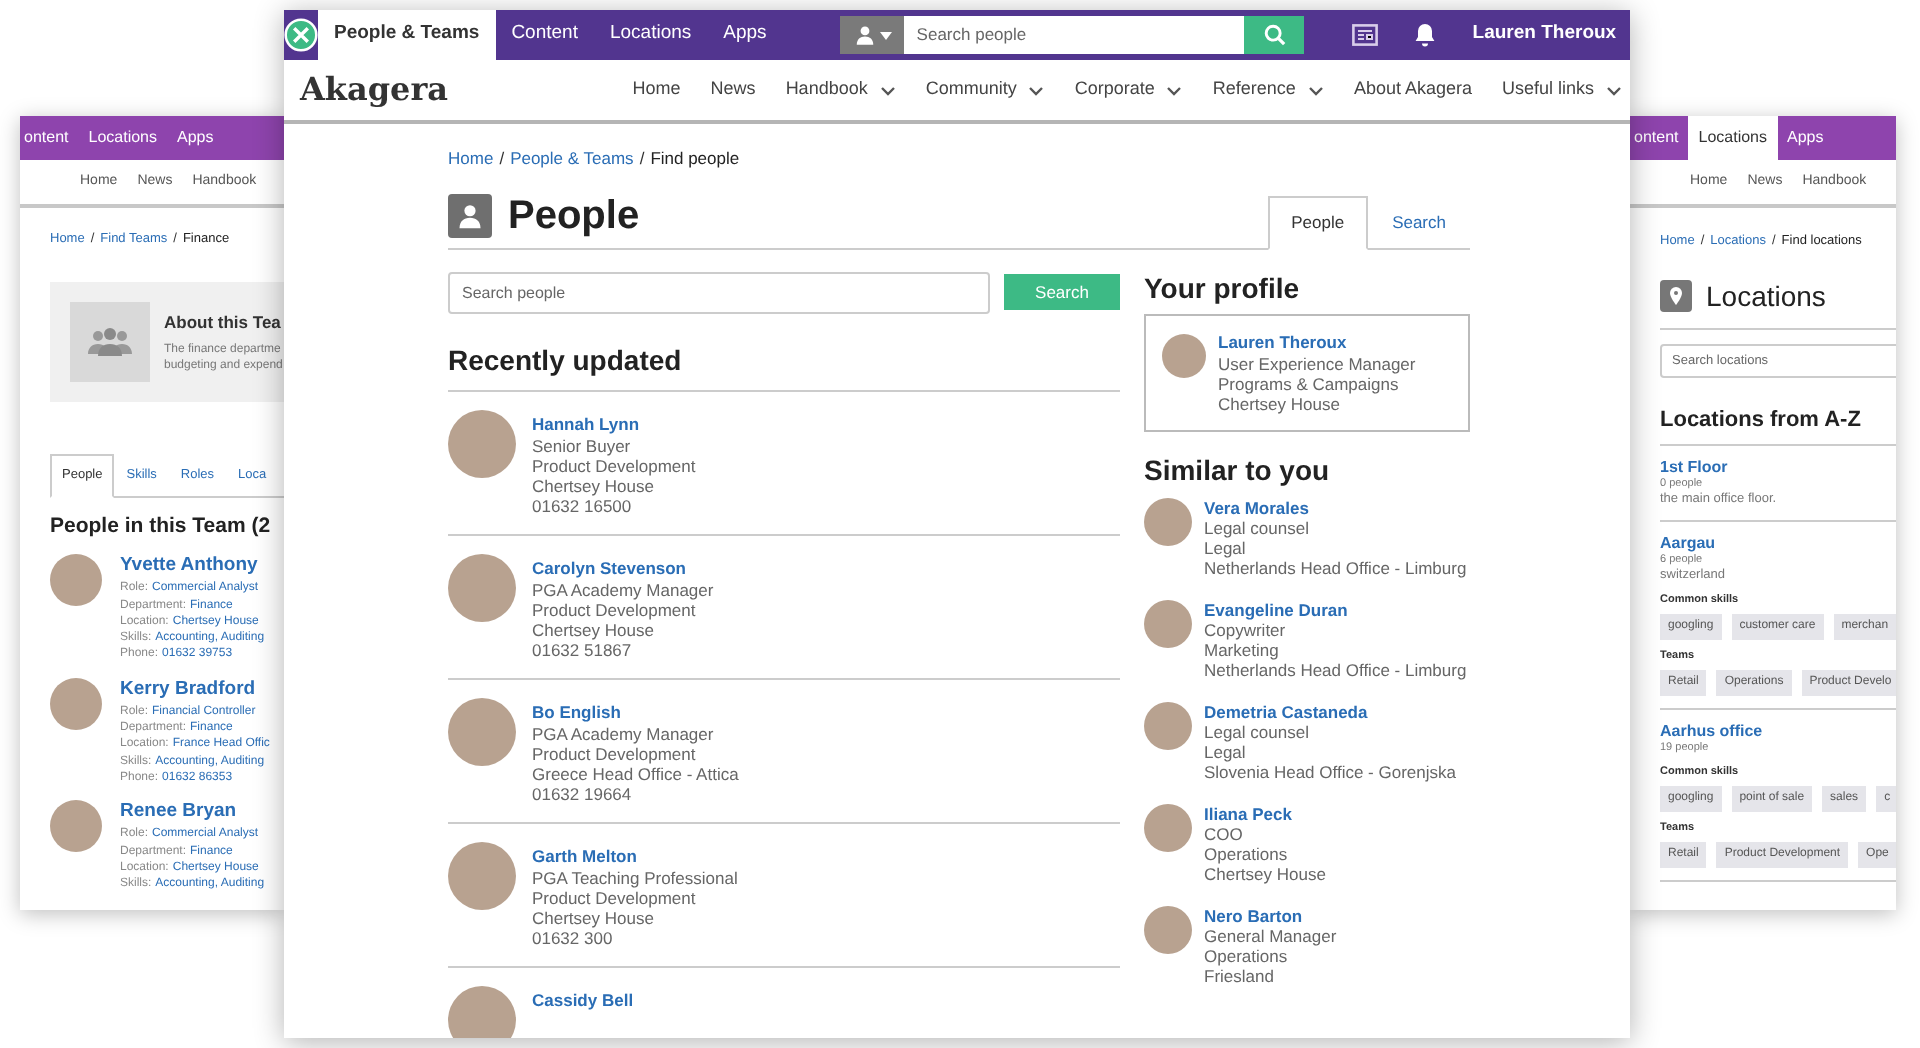  What do you see at coordinates (635, 773) in the screenshot?
I see `person-detail: Greece Head Office - Attica` at bounding box center [635, 773].